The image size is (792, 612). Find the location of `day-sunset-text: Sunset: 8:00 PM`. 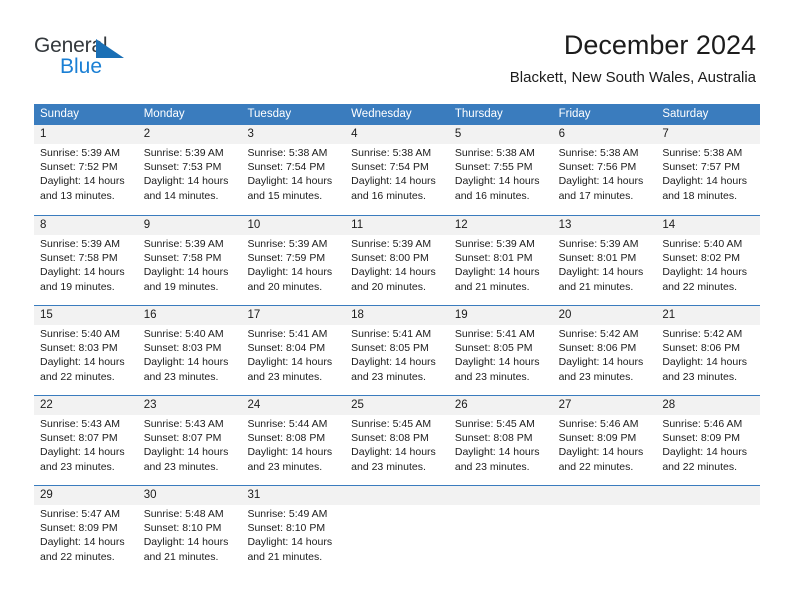

day-sunset-text: Sunset: 8:00 PM is located at coordinates (390, 258).